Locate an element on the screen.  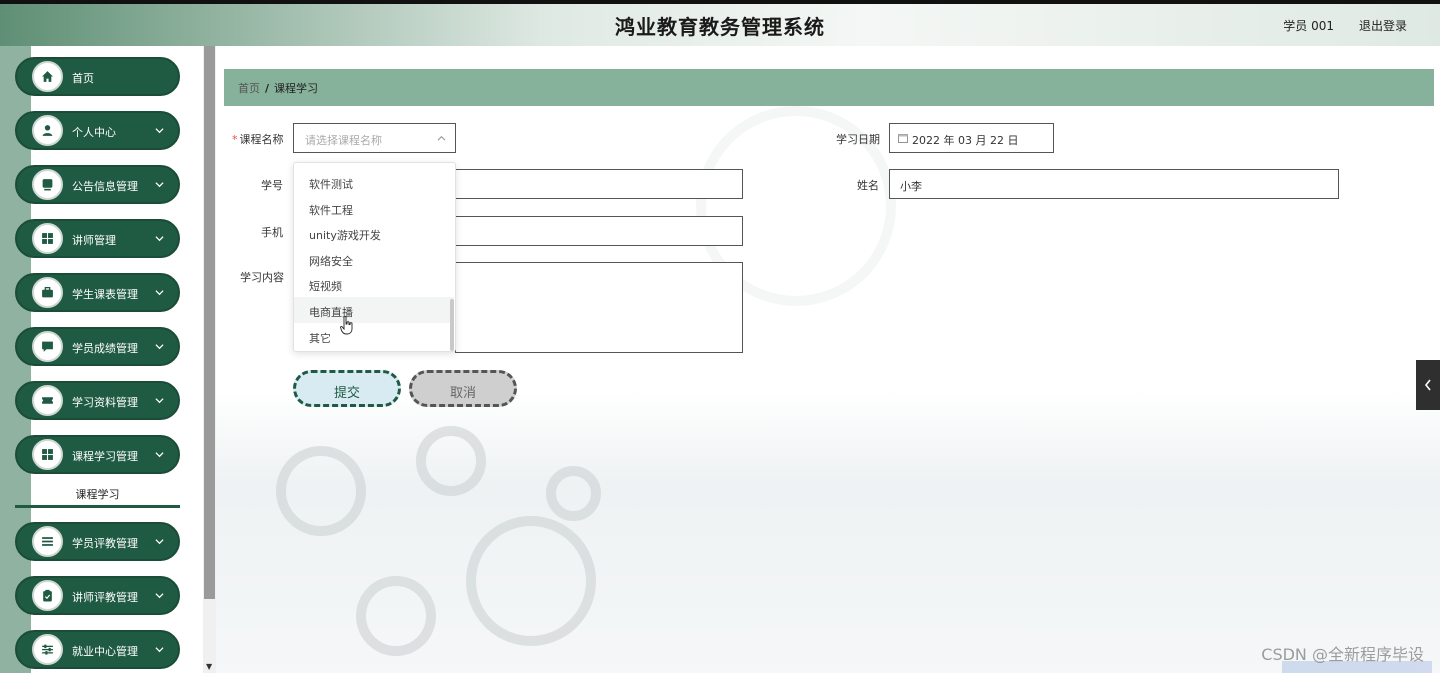
dropdown-list: 软件测试 软件工程 unity游戏开发 网络安全 短视频 电商直播 其它 is located at coordinates (374, 258).